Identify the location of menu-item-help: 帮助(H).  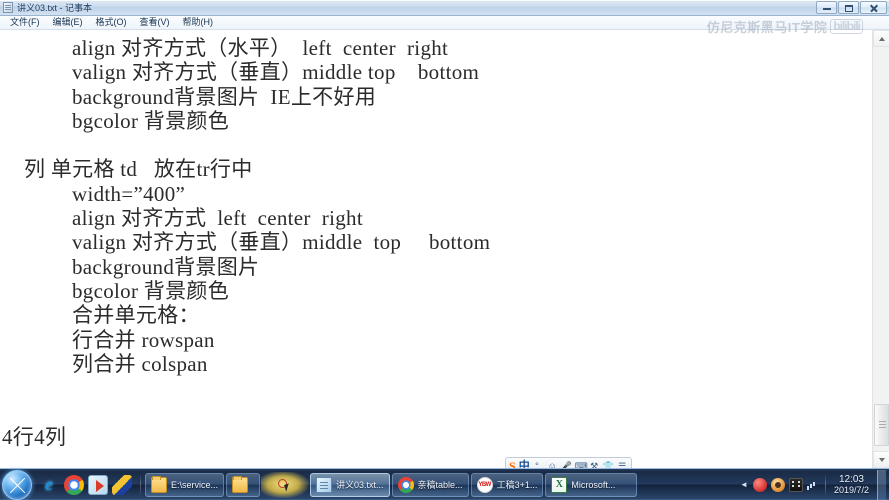
(199, 22).